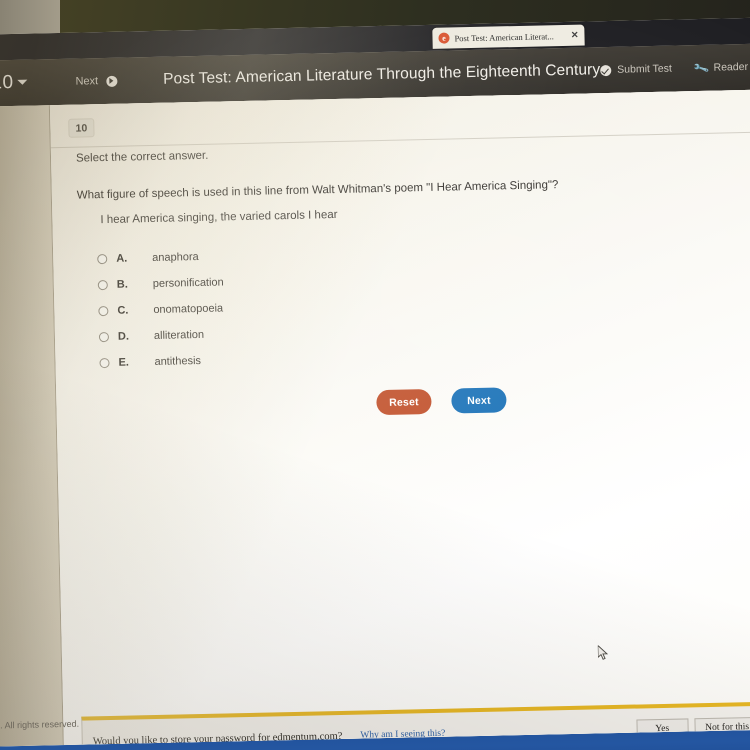  What do you see at coordinates (123, 310) in the screenshot?
I see `option-letter-c: C.` at bounding box center [123, 310].